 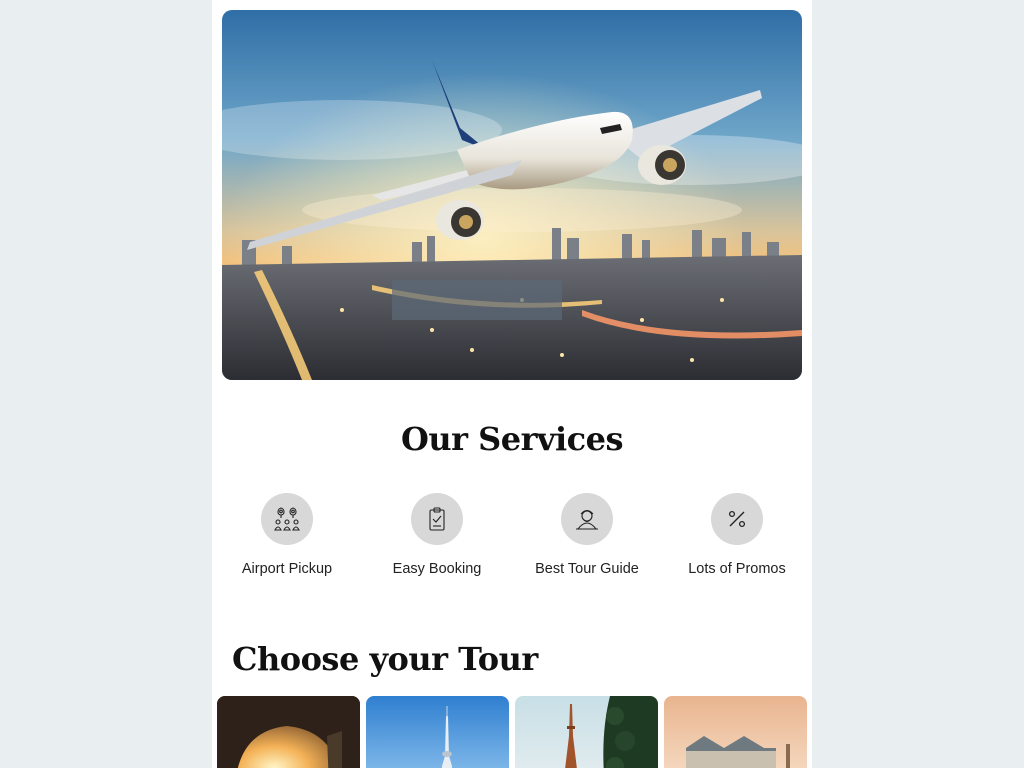 What do you see at coordinates (737, 569) in the screenshot?
I see `service-label: Lots of Promos` at bounding box center [737, 569].